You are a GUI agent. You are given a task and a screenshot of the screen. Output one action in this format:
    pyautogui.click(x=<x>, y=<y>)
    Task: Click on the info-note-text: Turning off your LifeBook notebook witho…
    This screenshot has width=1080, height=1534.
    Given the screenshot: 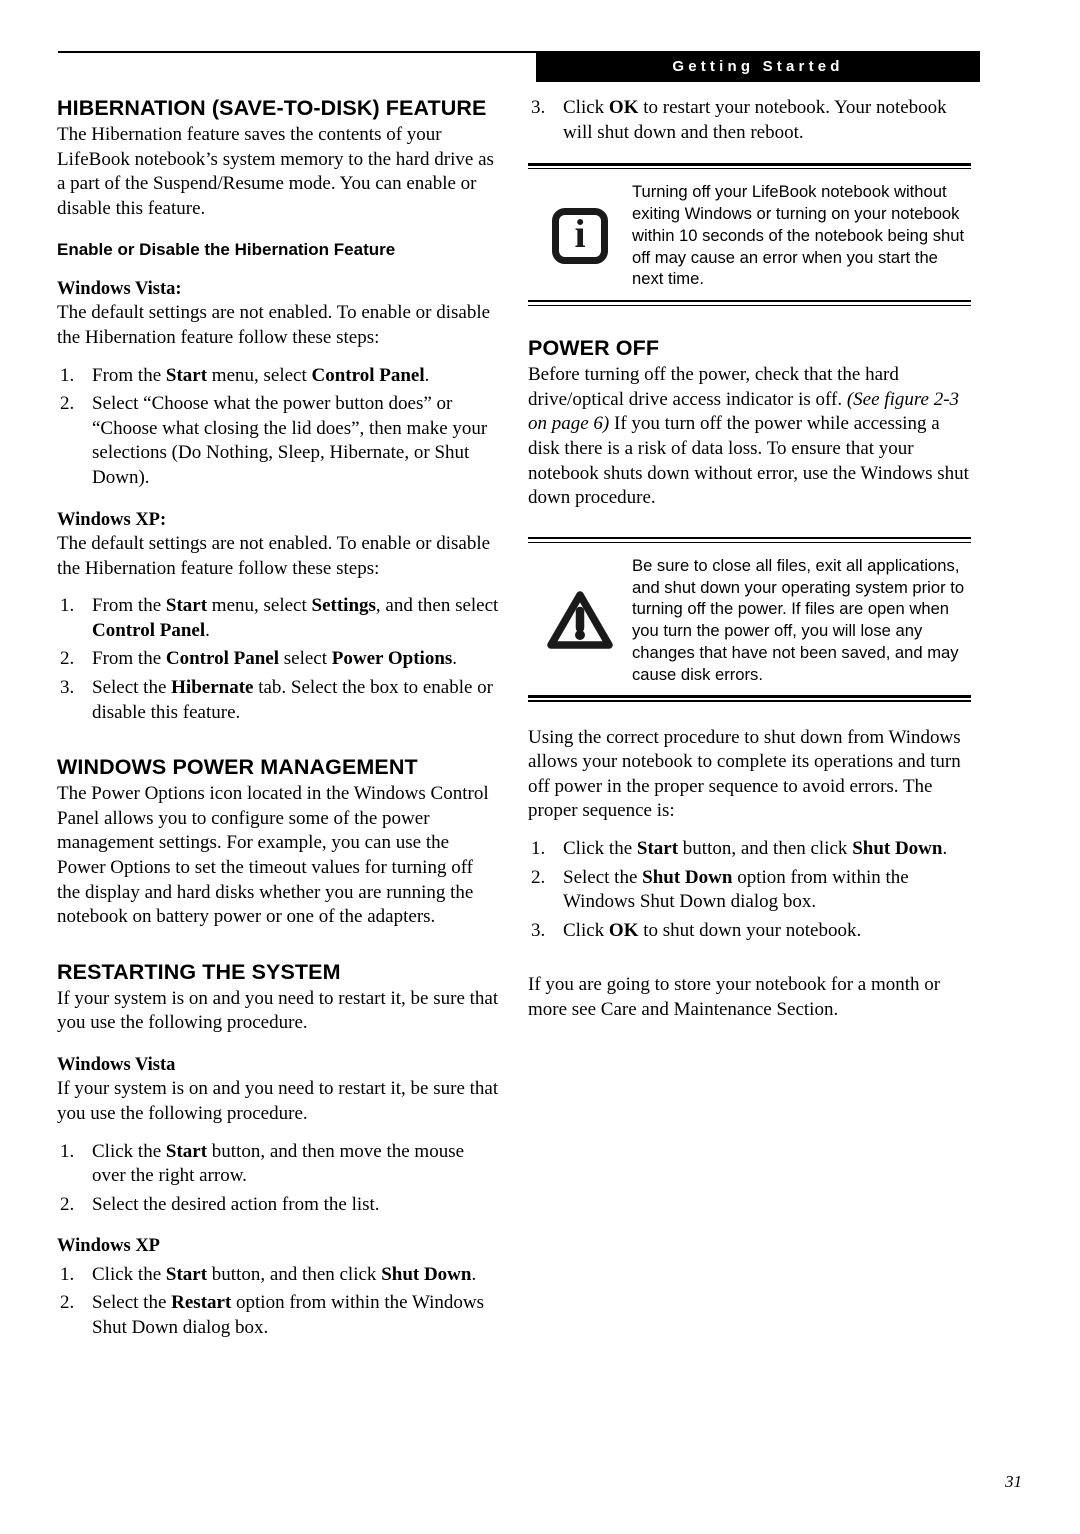 What is the action you would take?
    pyautogui.click(x=798, y=235)
    